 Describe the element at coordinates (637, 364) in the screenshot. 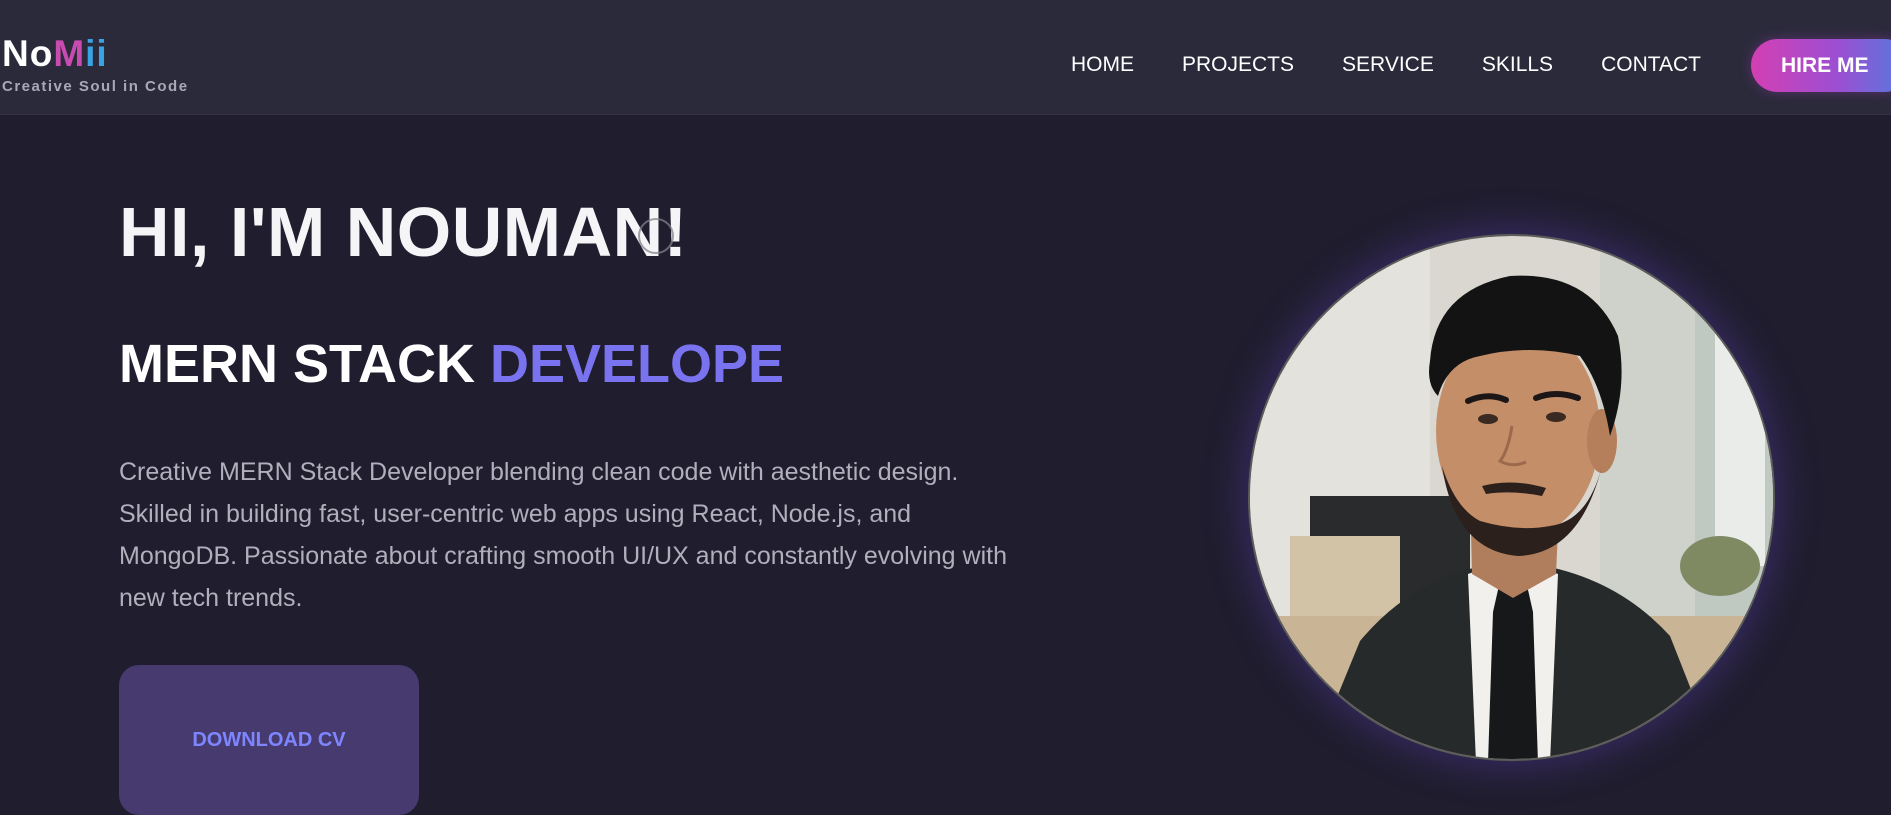

I see `role-typed-text: DEVELOPE` at that location.